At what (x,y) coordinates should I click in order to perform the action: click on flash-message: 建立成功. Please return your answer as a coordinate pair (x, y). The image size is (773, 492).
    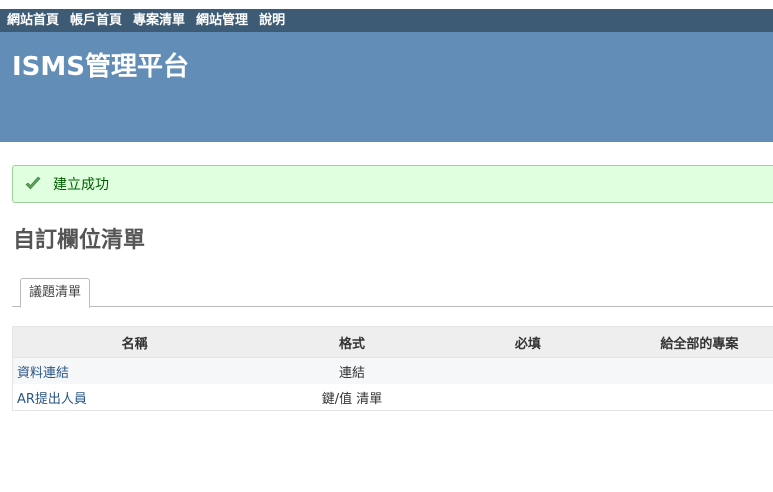
    Looking at the image, I should click on (81, 185).